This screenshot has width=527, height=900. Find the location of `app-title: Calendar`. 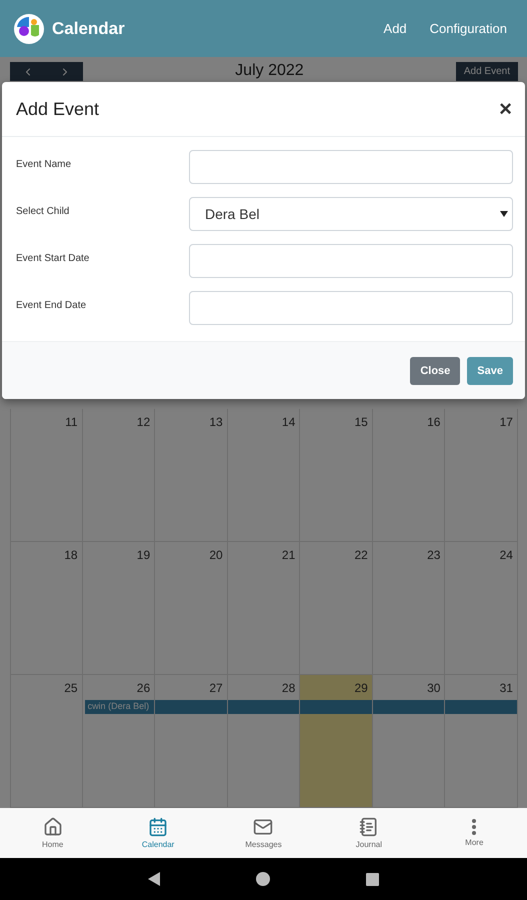

app-title: Calendar is located at coordinates (89, 28).